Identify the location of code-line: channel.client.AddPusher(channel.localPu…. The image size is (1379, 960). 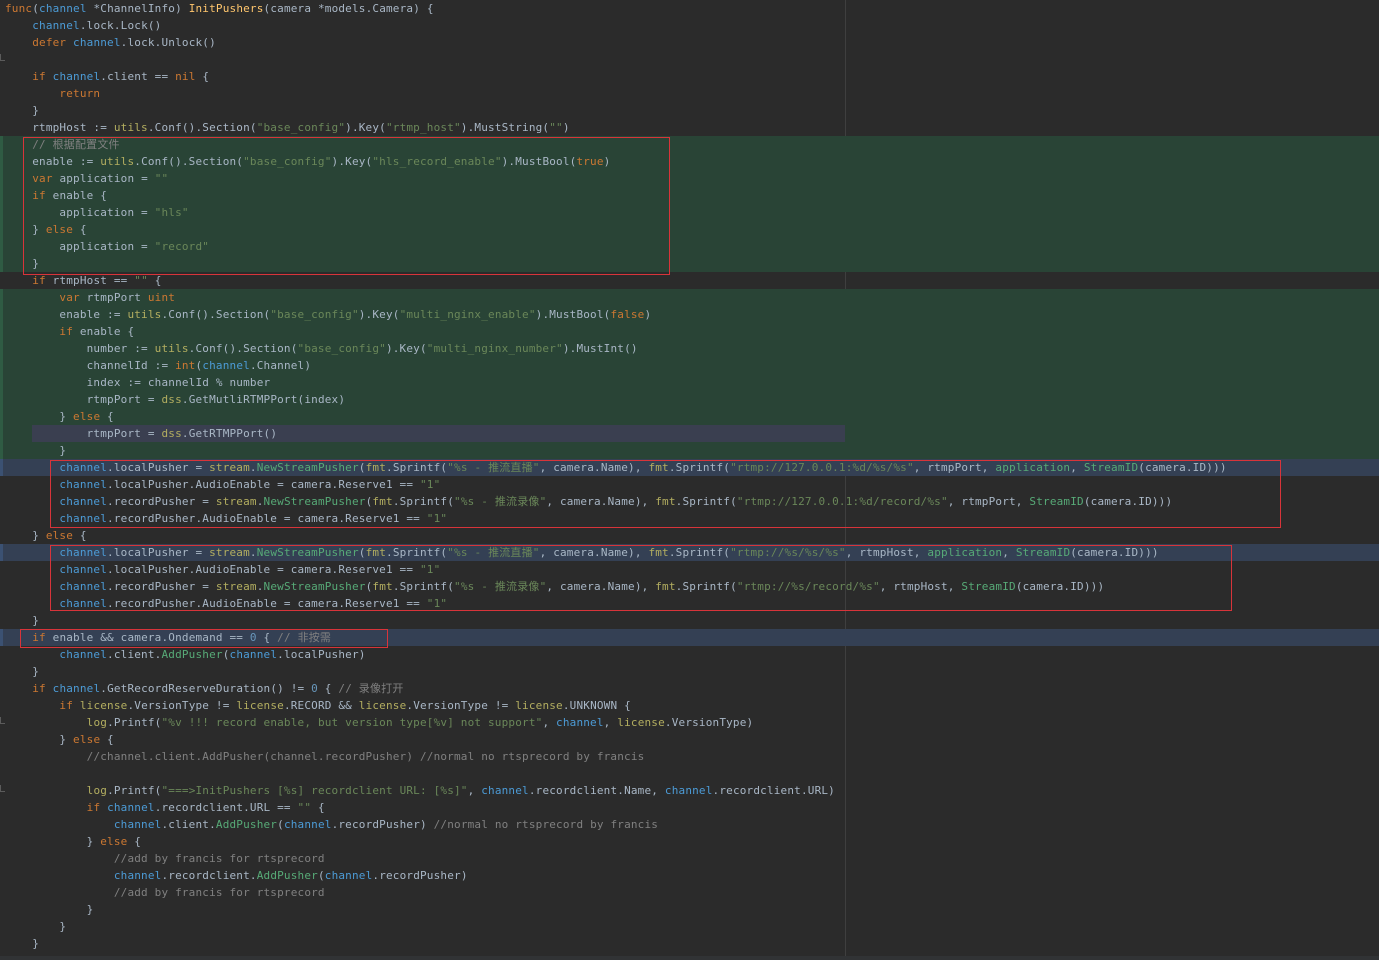
(689, 654).